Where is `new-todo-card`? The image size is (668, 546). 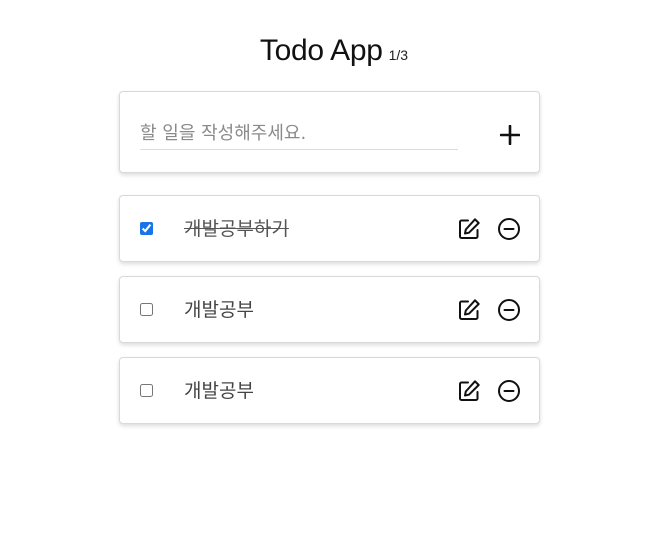 new-todo-card is located at coordinates (329, 132).